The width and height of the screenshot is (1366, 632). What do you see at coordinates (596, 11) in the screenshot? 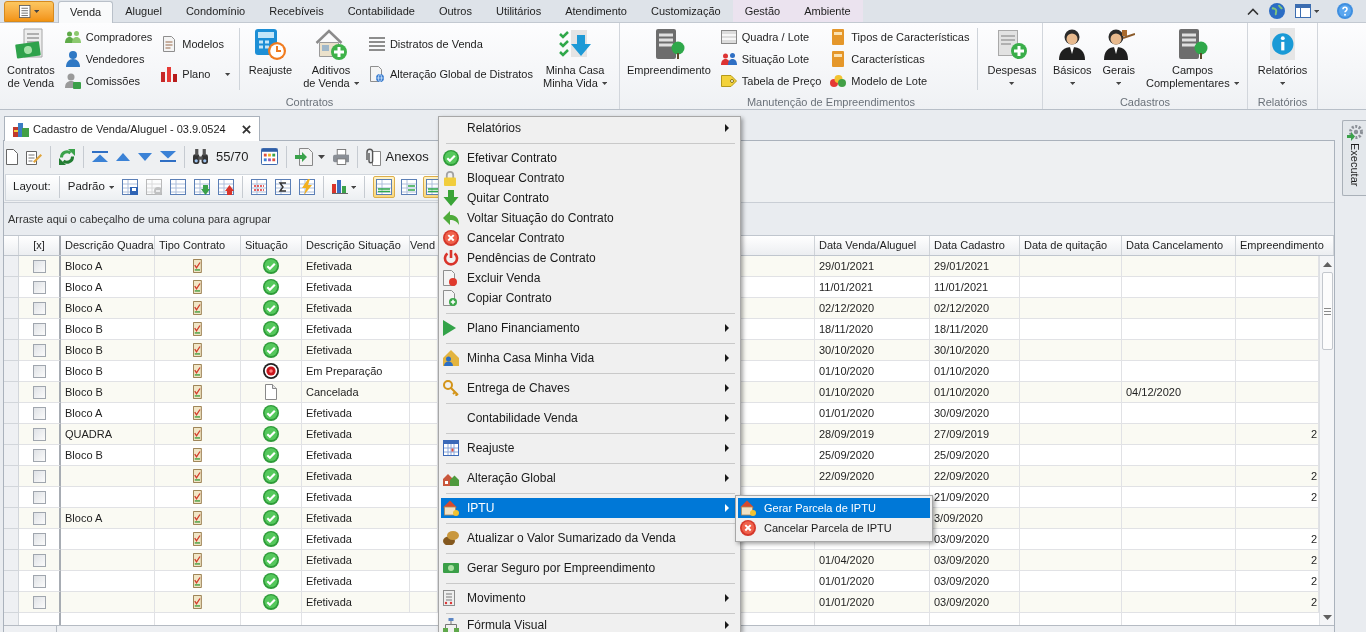
I see `ribbon-tab: Atendimento` at bounding box center [596, 11].